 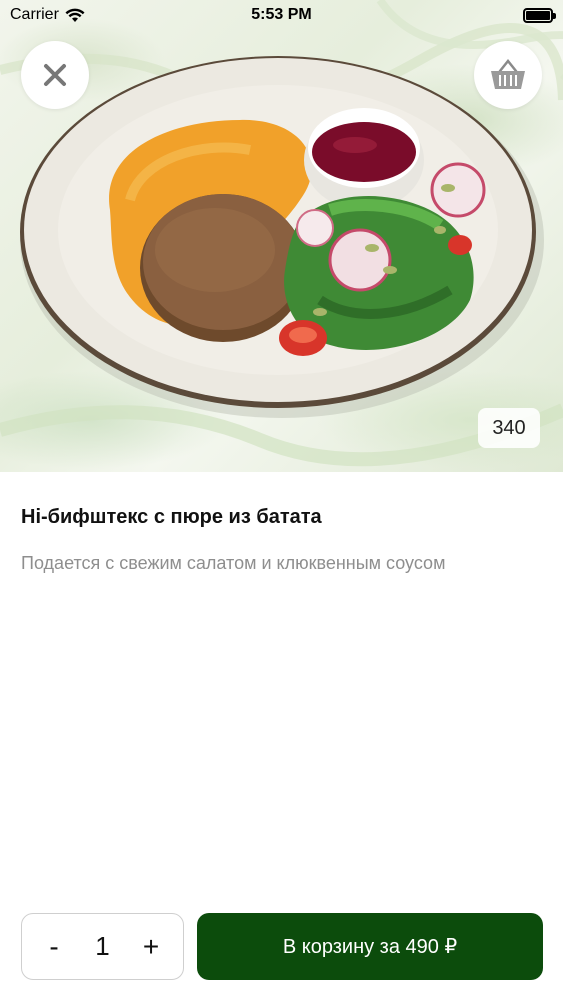 I want to click on increment-button: +, so click(x=151, y=946).